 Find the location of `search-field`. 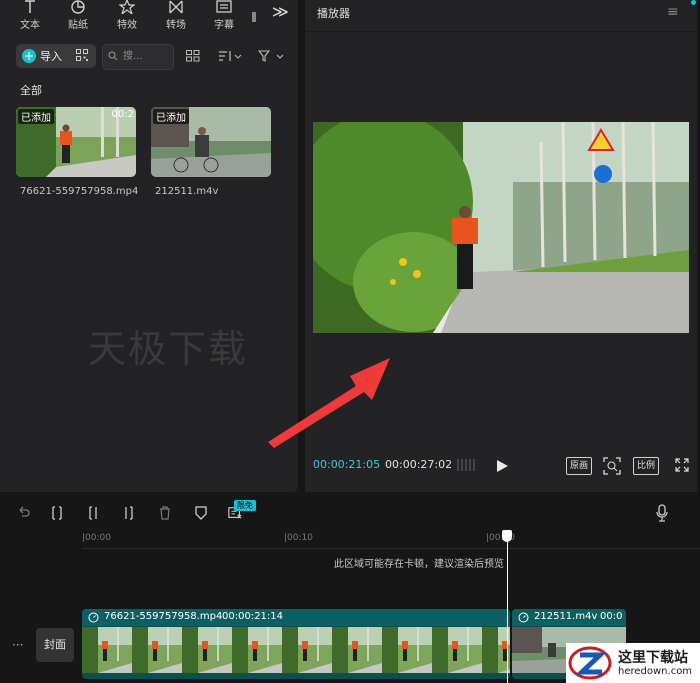

search-field is located at coordinates (138, 57).